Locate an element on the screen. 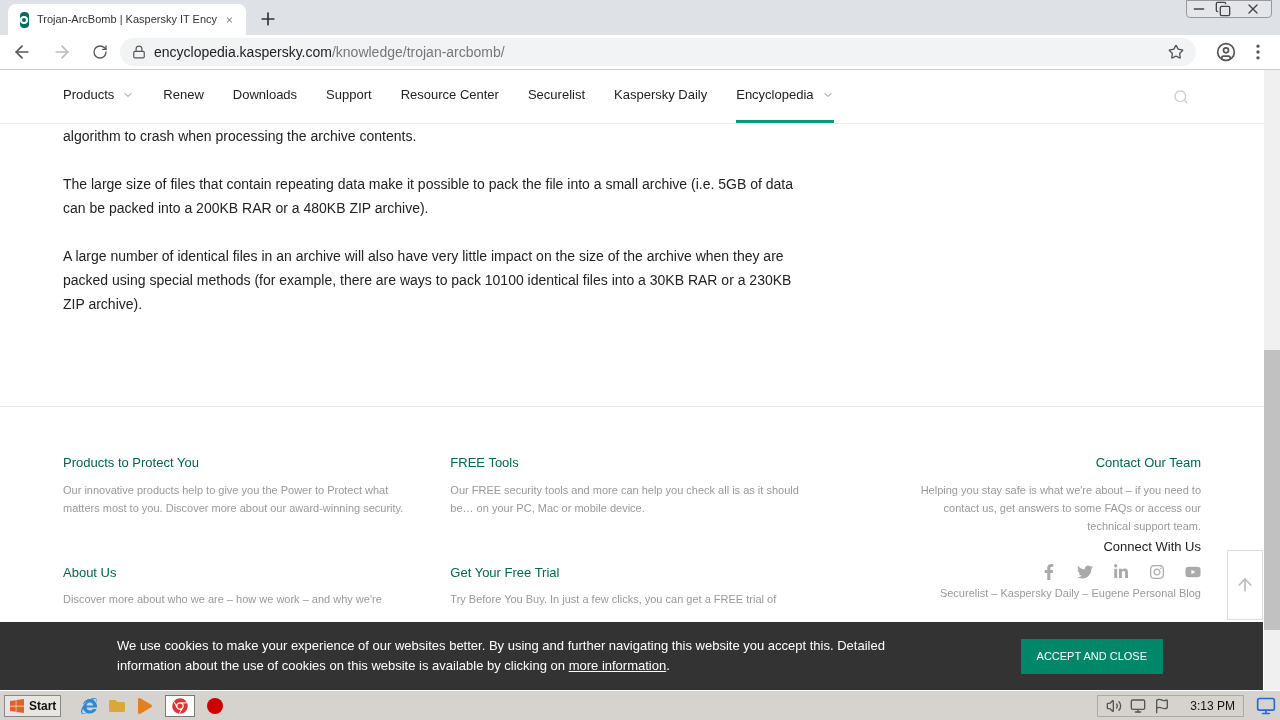 Image resolution: width=1280 pixels, height=720 pixels. cookie-text: We use cookies to make your experience of our websites better. By using and further navigating this website you accept this. Detailed information about the use of cookies on this website is available by clicking on more information. is located at coordinates (501, 656).